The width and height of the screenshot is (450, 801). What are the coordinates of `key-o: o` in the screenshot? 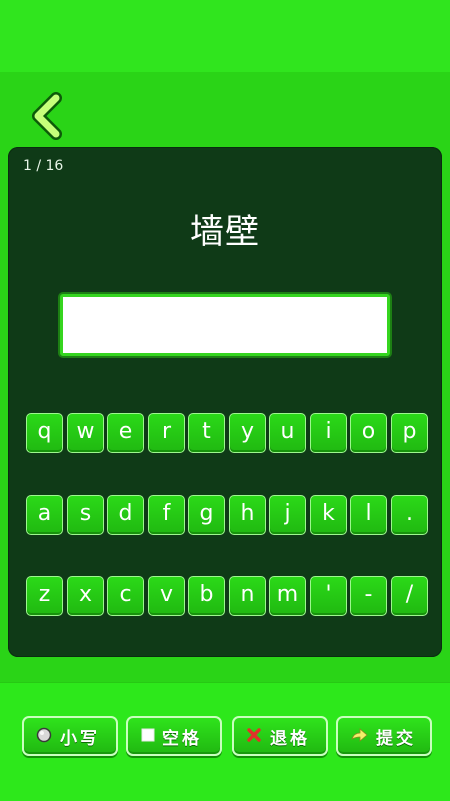 It's located at (368, 433).